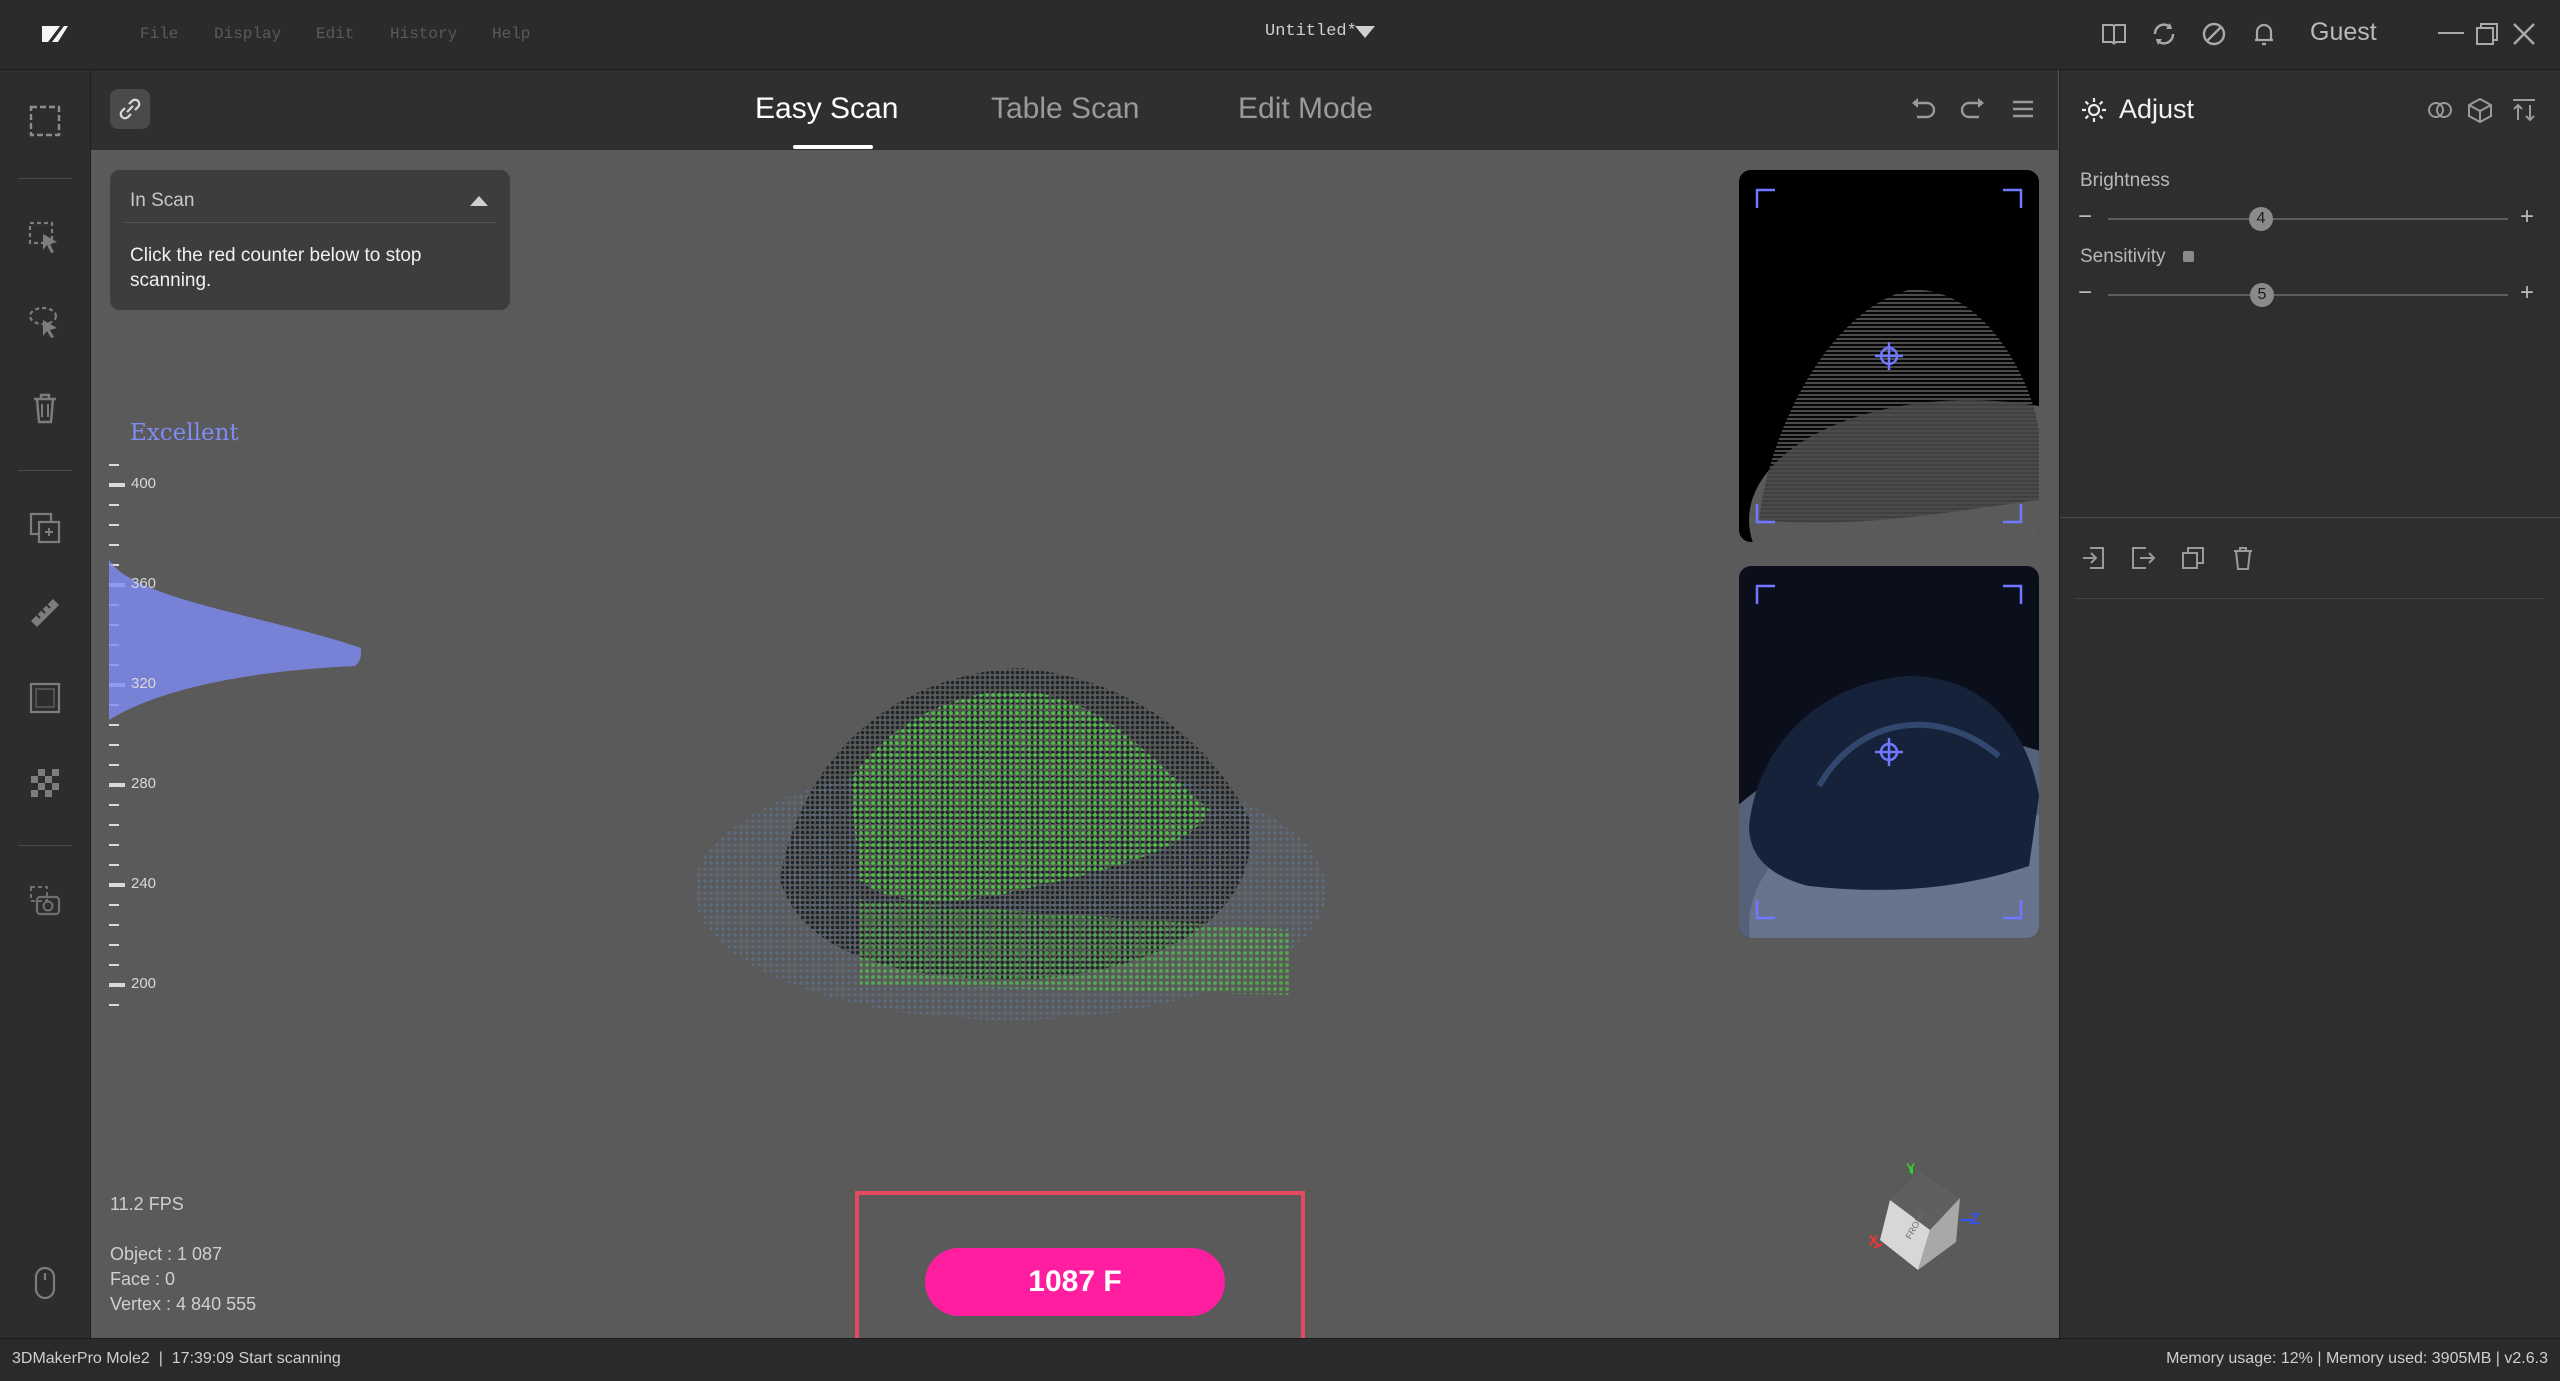 Image resolution: width=2560 pixels, height=1381 pixels. Describe the element at coordinates (144, 683) in the screenshot. I see `gauge-tick-label: 320` at that location.